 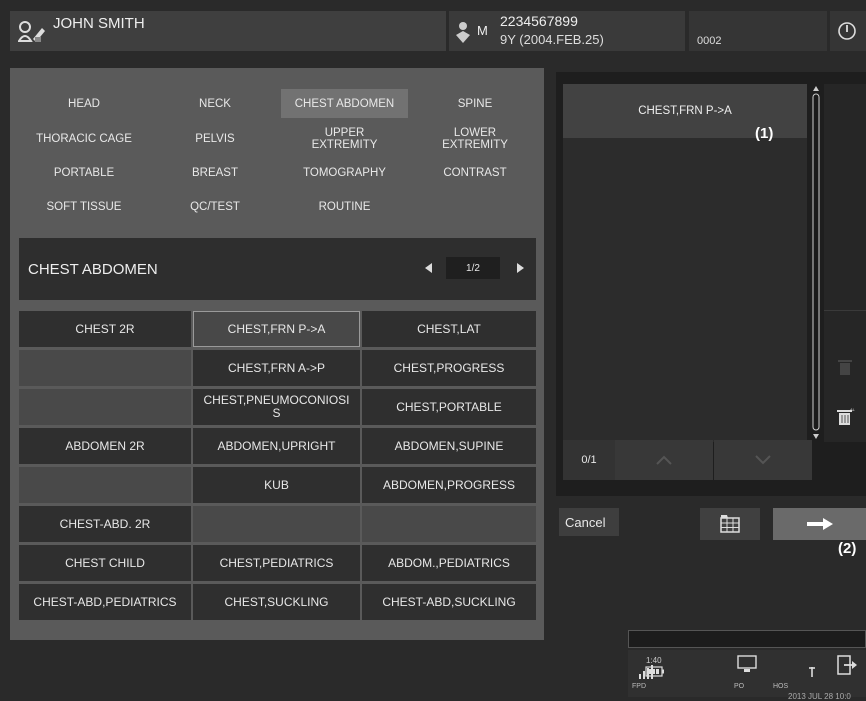 What do you see at coordinates (276, 329) in the screenshot?
I see `exam-chest-frn-p-a: CHEST,FRN P->A` at bounding box center [276, 329].